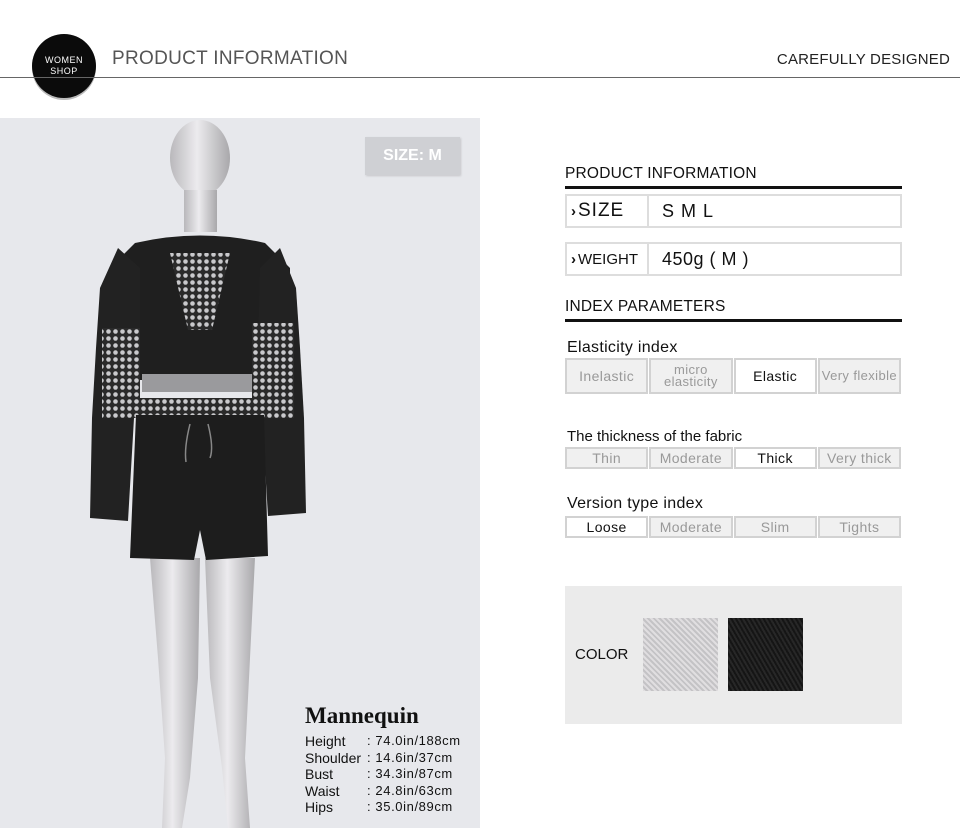 The height and width of the screenshot is (840, 960). I want to click on measurement-row: Height : 74.0in/188cm, so click(392, 741).